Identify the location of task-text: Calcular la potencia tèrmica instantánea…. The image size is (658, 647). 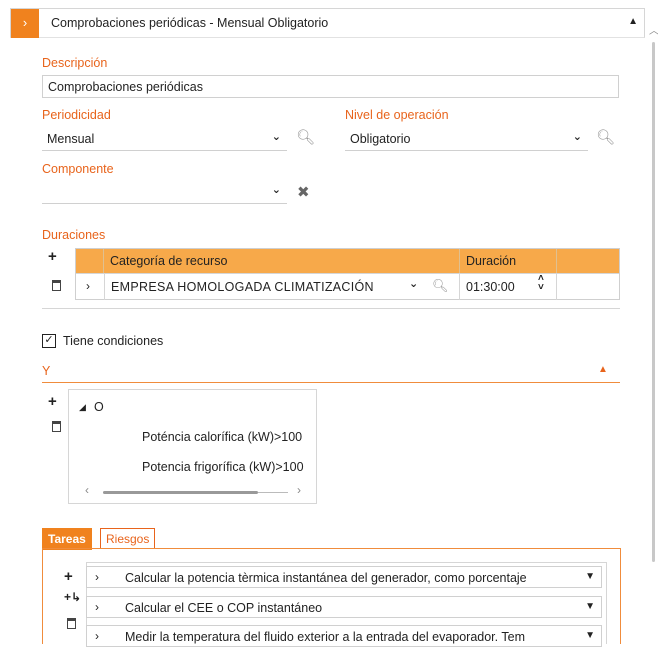
(326, 578).